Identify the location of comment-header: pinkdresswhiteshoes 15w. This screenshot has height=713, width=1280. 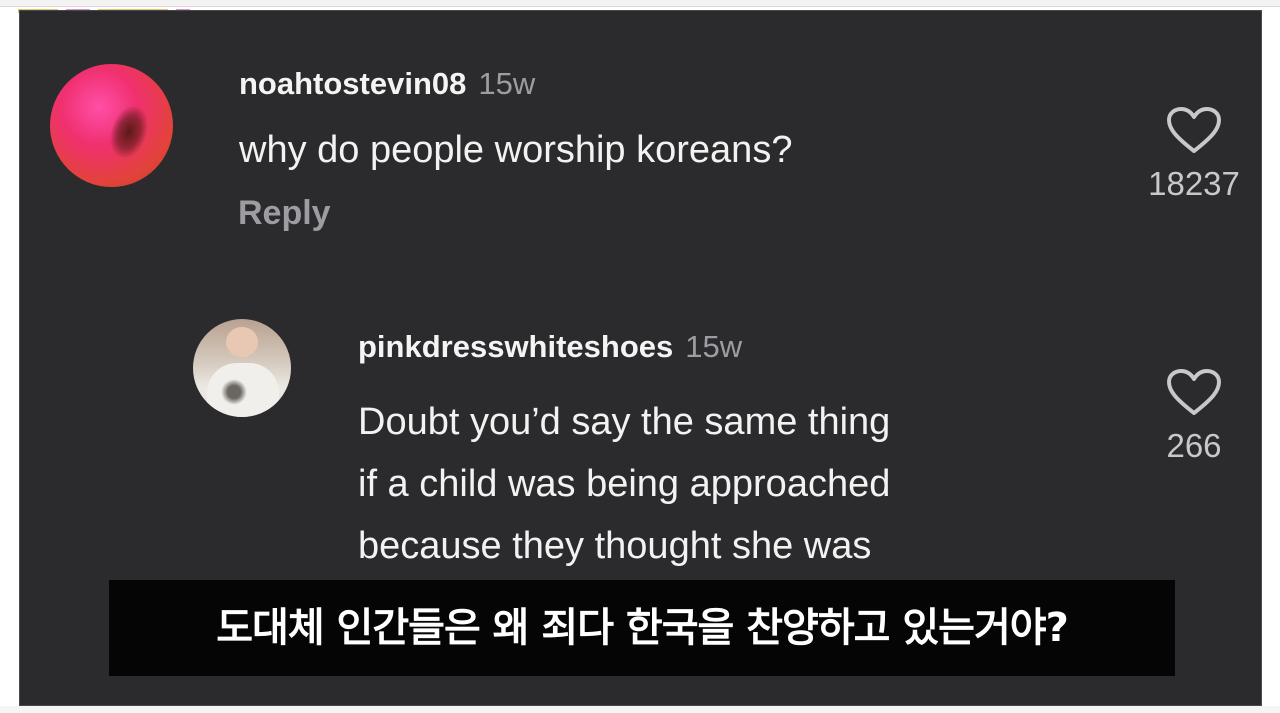
(550, 347).